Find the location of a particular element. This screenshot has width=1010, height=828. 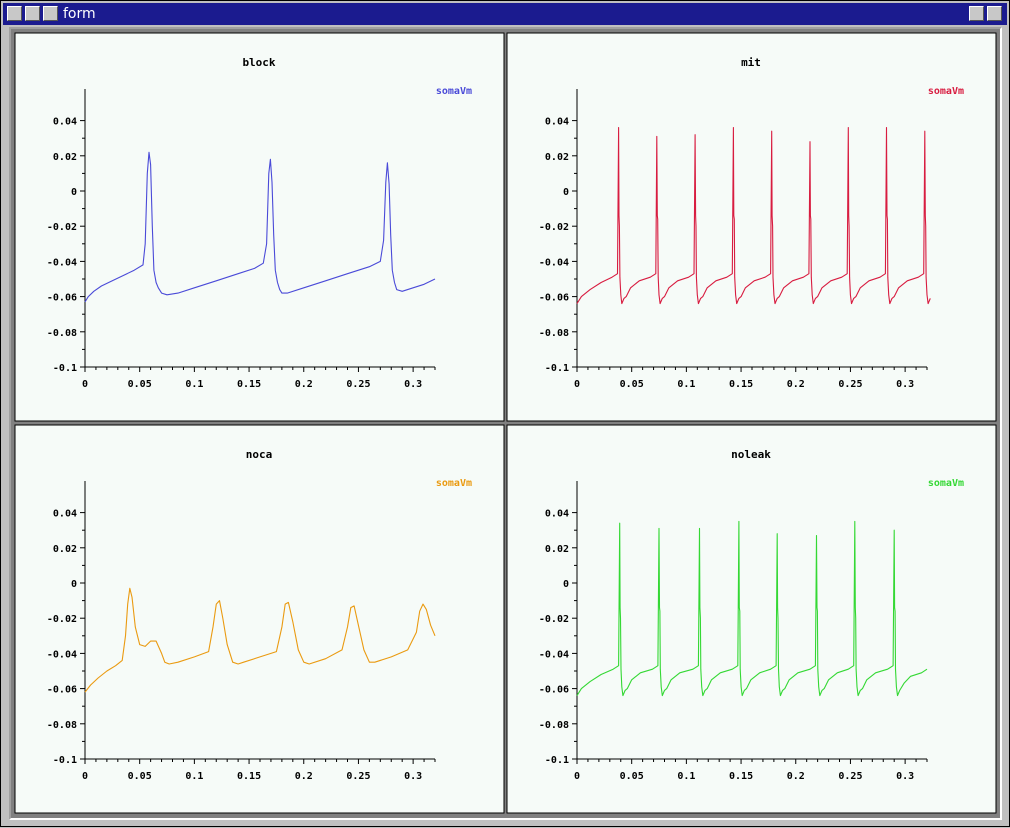

chart-title: noca is located at coordinates (259, 454).